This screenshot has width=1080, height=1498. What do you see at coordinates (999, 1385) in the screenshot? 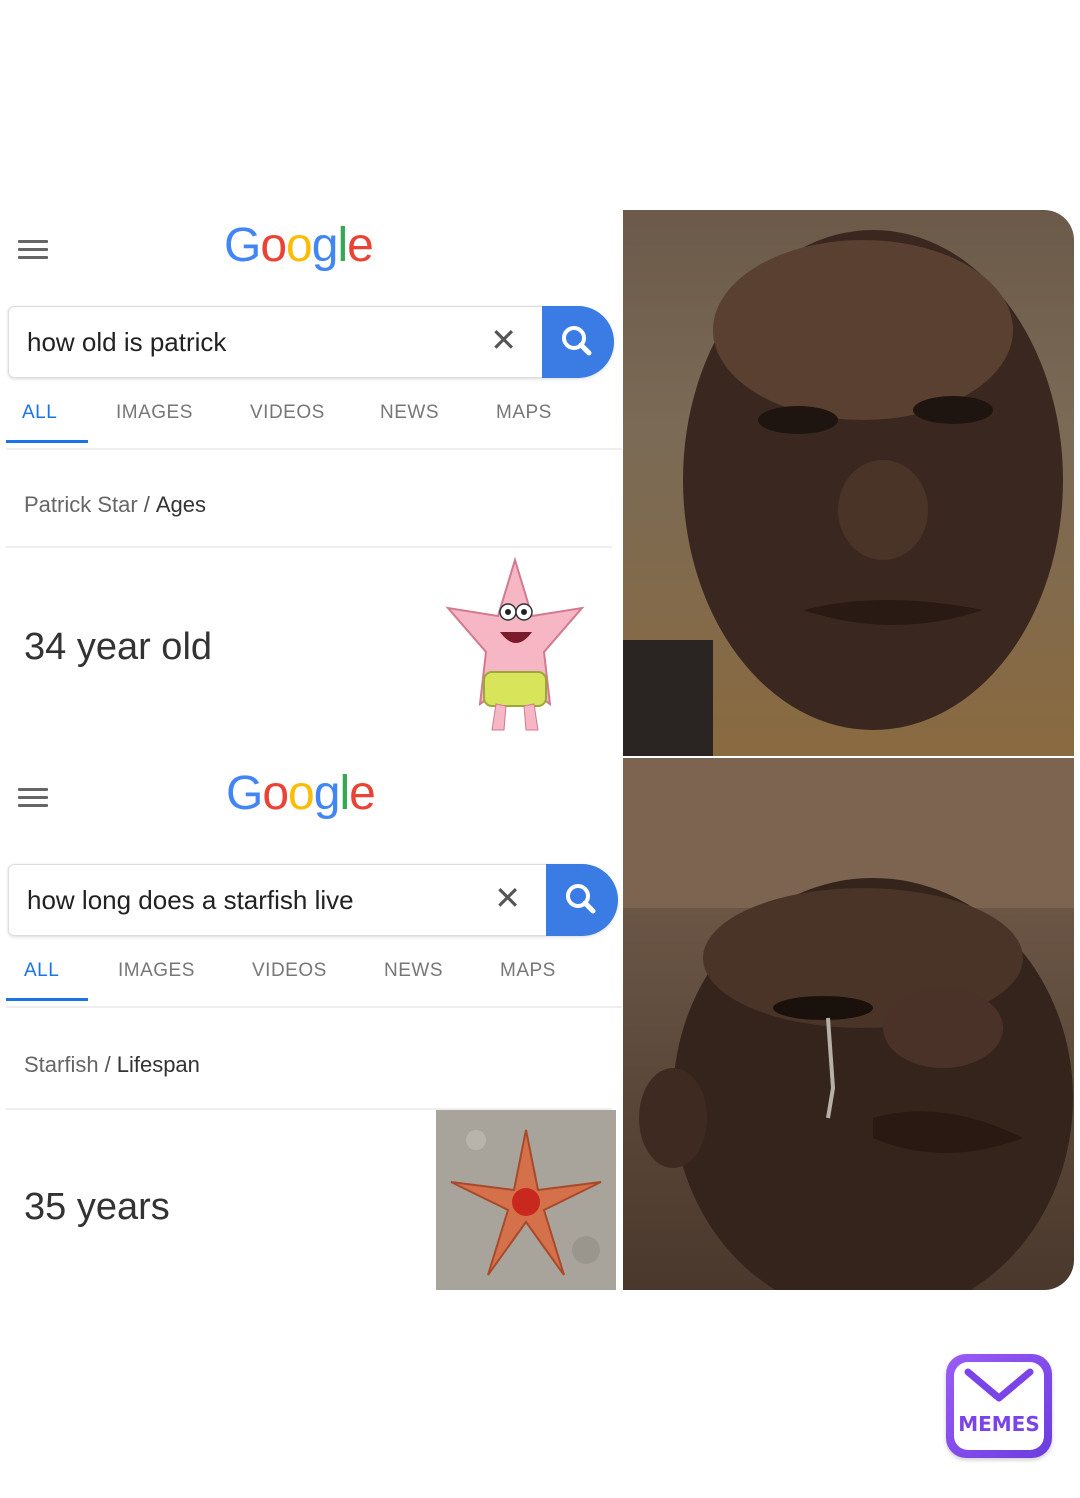
I see `envelope-icon` at bounding box center [999, 1385].